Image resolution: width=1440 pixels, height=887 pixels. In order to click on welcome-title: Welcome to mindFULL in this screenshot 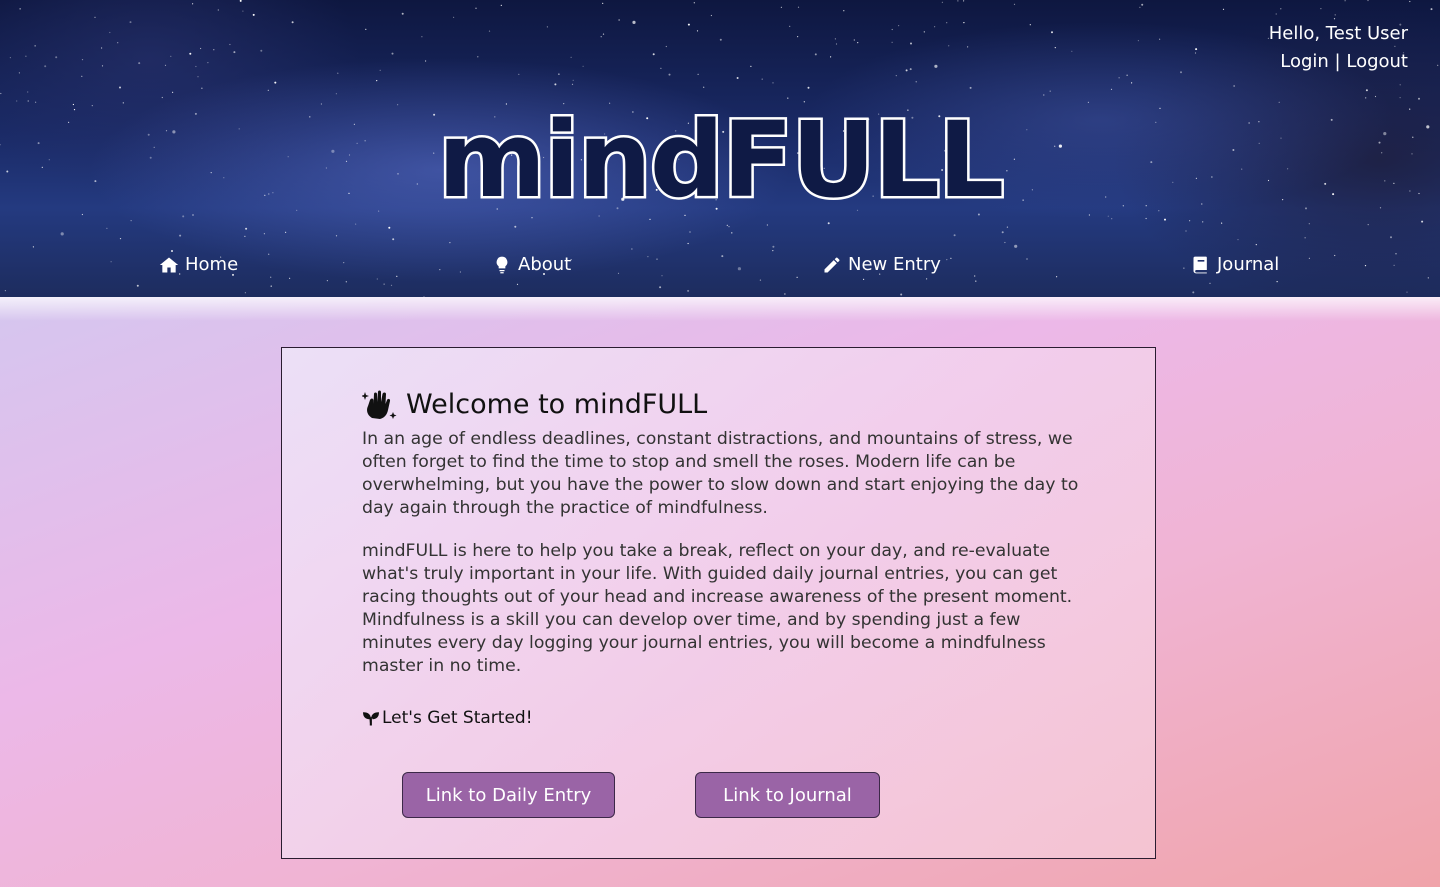, I will do `click(557, 404)`.